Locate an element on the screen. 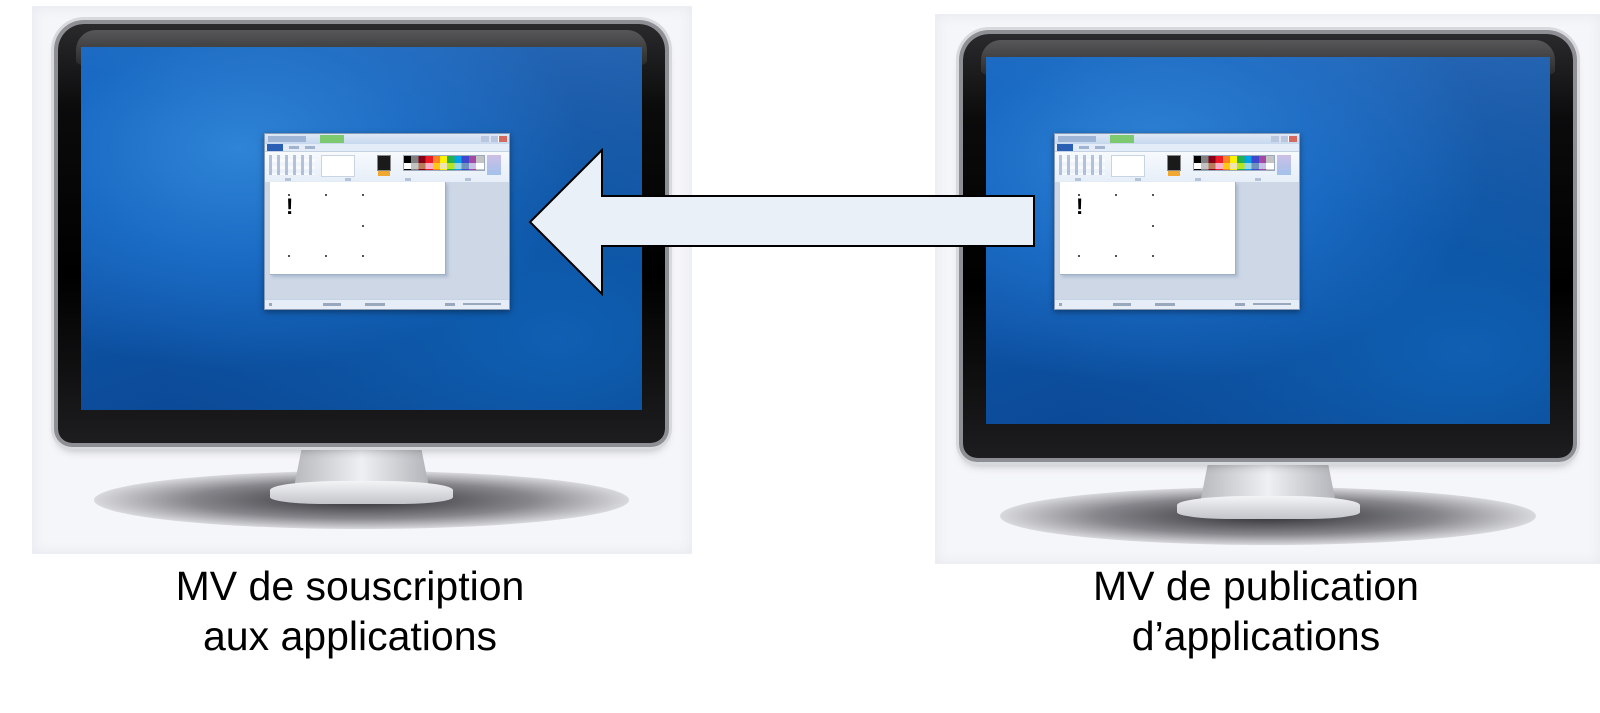 This screenshot has height=713, width=1600. subscriber-vm-caption: MV de souscription aux applications is located at coordinates (350, 611).